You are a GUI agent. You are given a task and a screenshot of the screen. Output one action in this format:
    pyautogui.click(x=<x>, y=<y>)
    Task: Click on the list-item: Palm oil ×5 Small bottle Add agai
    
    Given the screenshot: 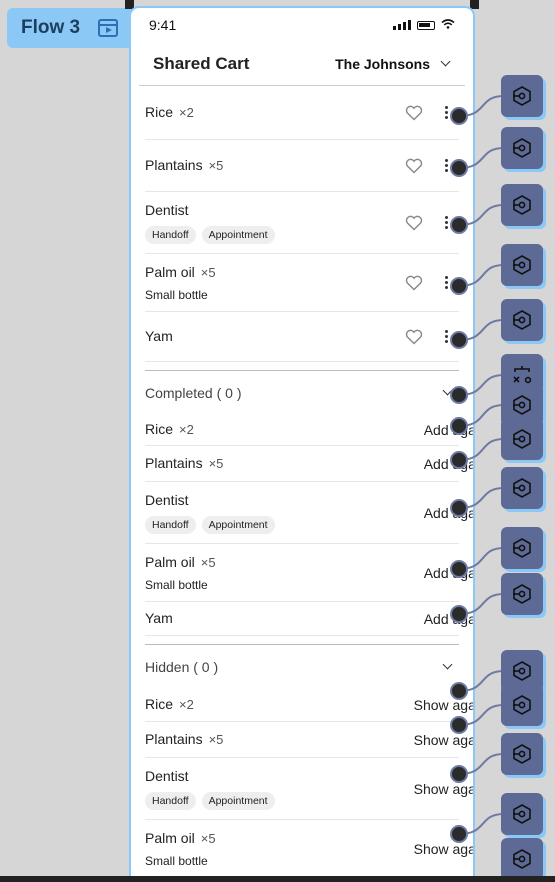 What is the action you would take?
    pyautogui.click(x=309, y=573)
    